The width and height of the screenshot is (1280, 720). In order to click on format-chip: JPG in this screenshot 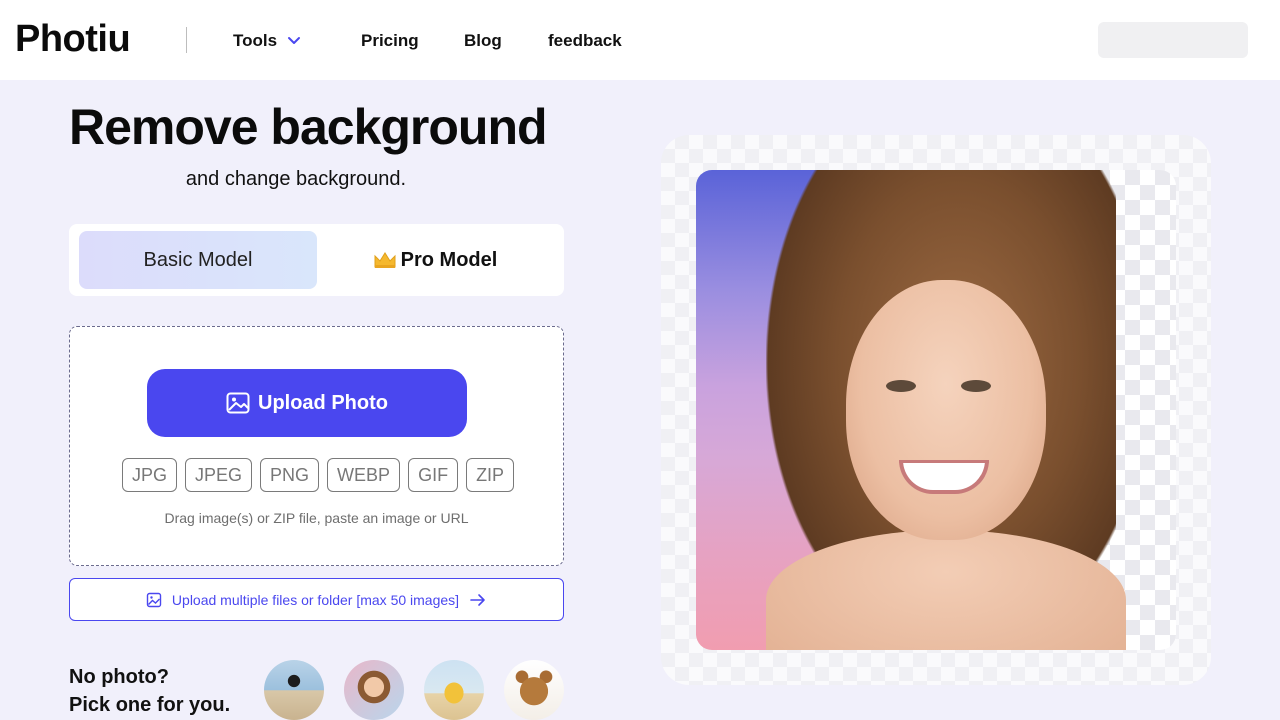, I will do `click(150, 475)`.